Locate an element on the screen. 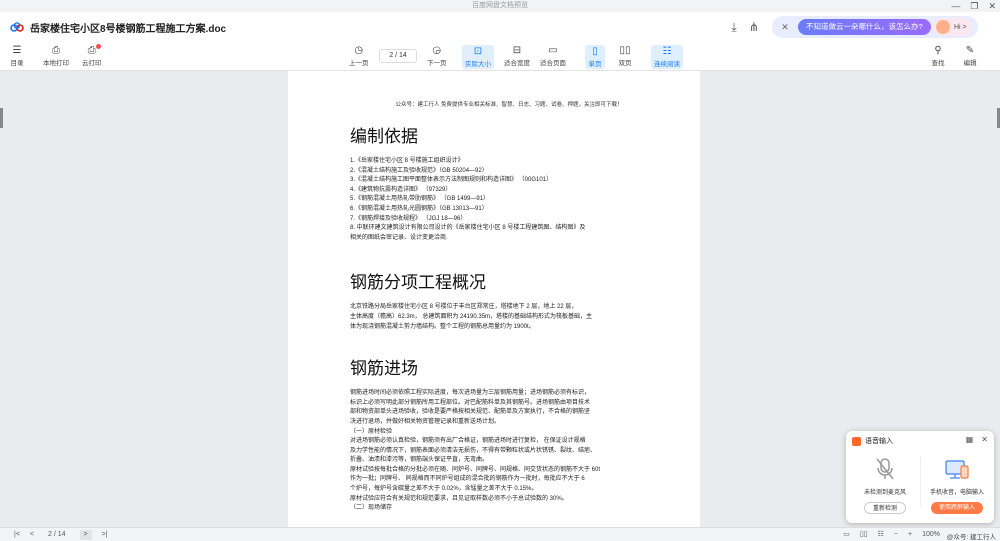 The width and height of the screenshot is (1000, 541). paragraph-line: 体为现浇钢筋混凝土剪力墙结构。整个工程的钢筋总用量约为 1900t。 is located at coordinates (442, 326).